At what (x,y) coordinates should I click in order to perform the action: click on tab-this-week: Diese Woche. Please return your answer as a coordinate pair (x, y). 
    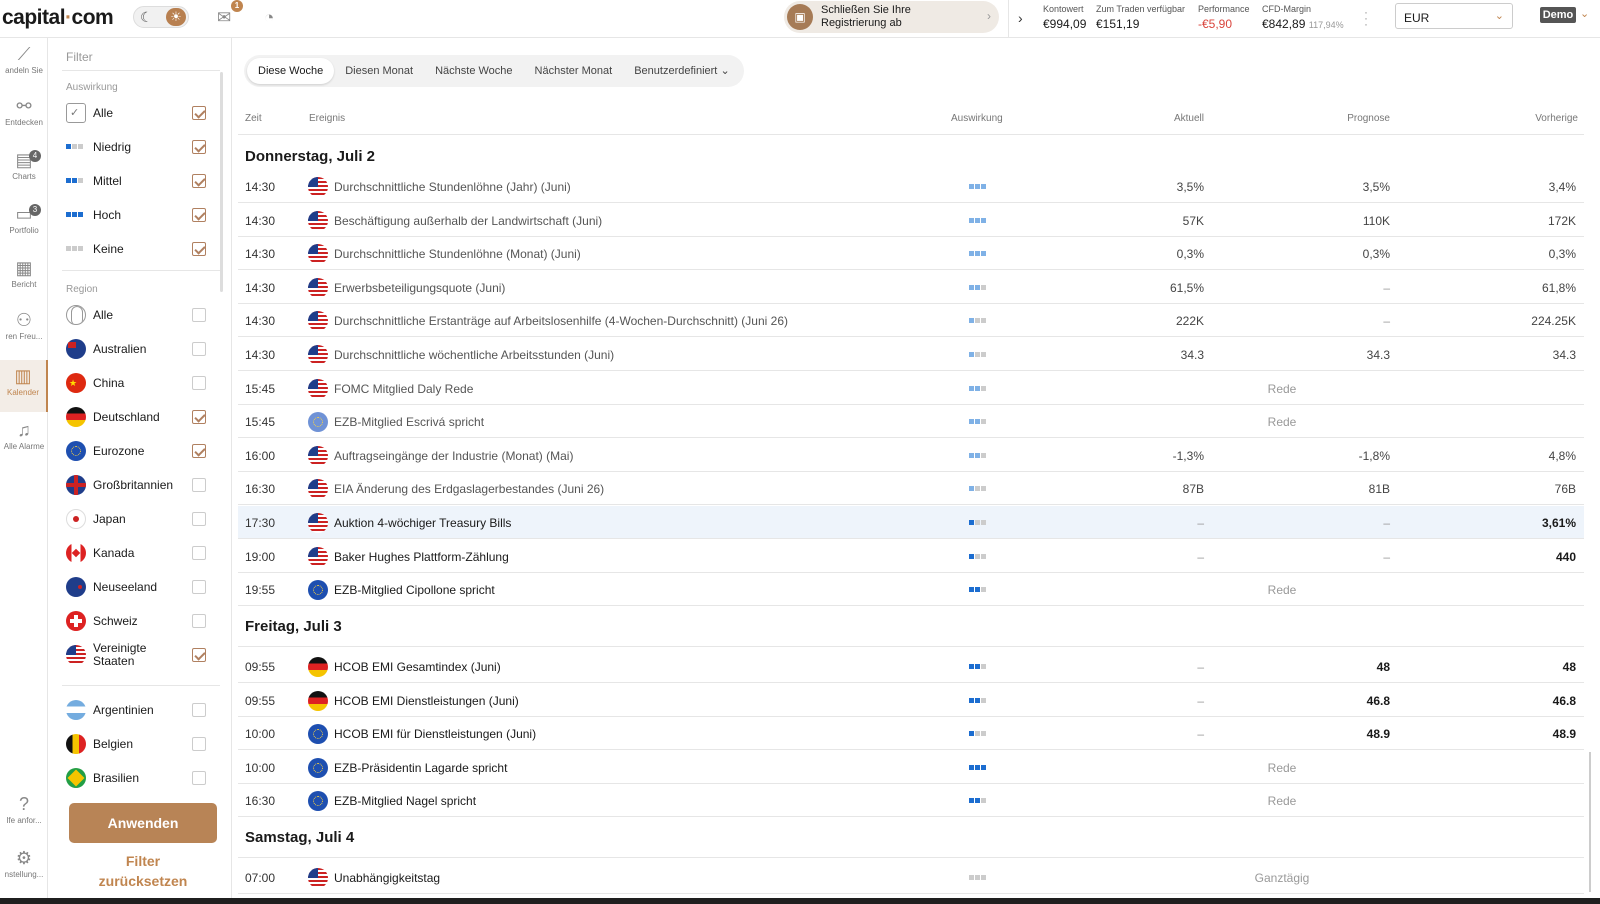
    Looking at the image, I should click on (291, 71).